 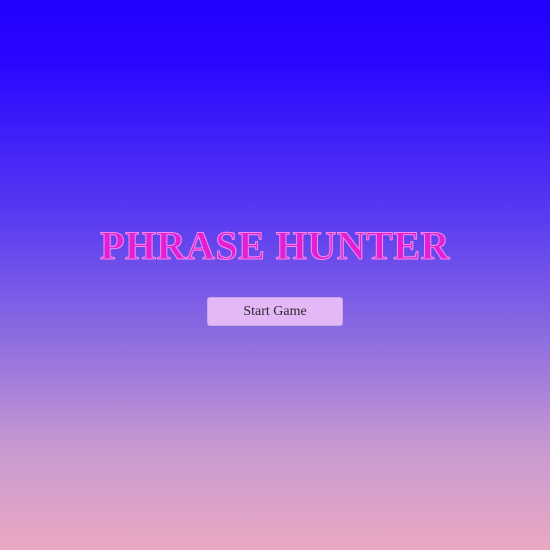 What do you see at coordinates (275, 311) in the screenshot?
I see `start-game-button: Start Game` at bounding box center [275, 311].